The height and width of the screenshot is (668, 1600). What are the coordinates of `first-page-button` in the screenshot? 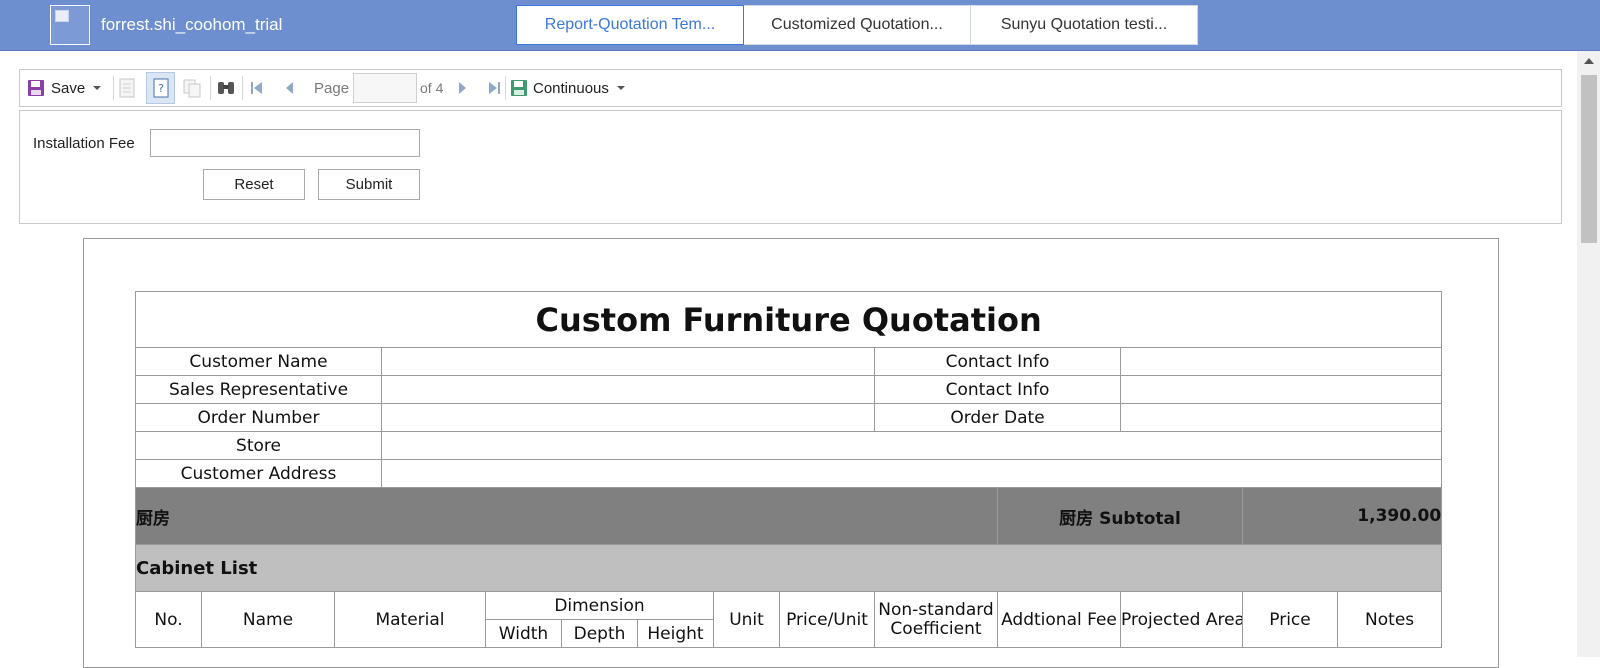 It's located at (257, 88).